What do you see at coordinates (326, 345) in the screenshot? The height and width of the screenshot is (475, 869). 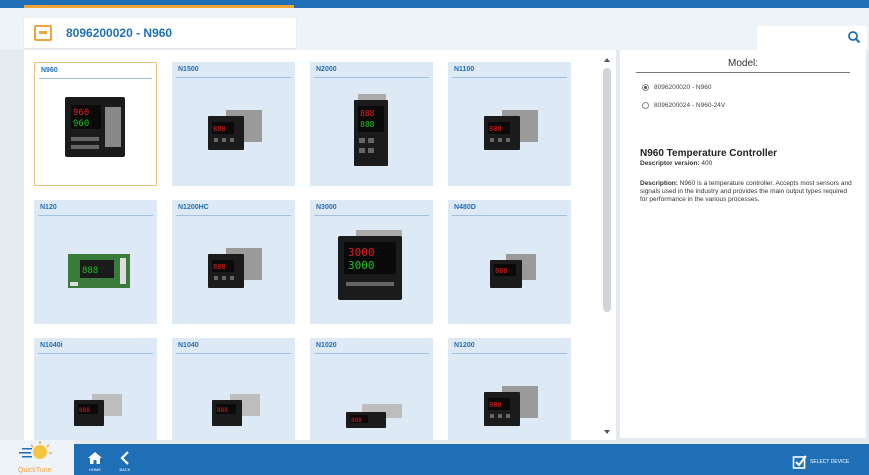 I see `device-label: N1020` at bounding box center [326, 345].